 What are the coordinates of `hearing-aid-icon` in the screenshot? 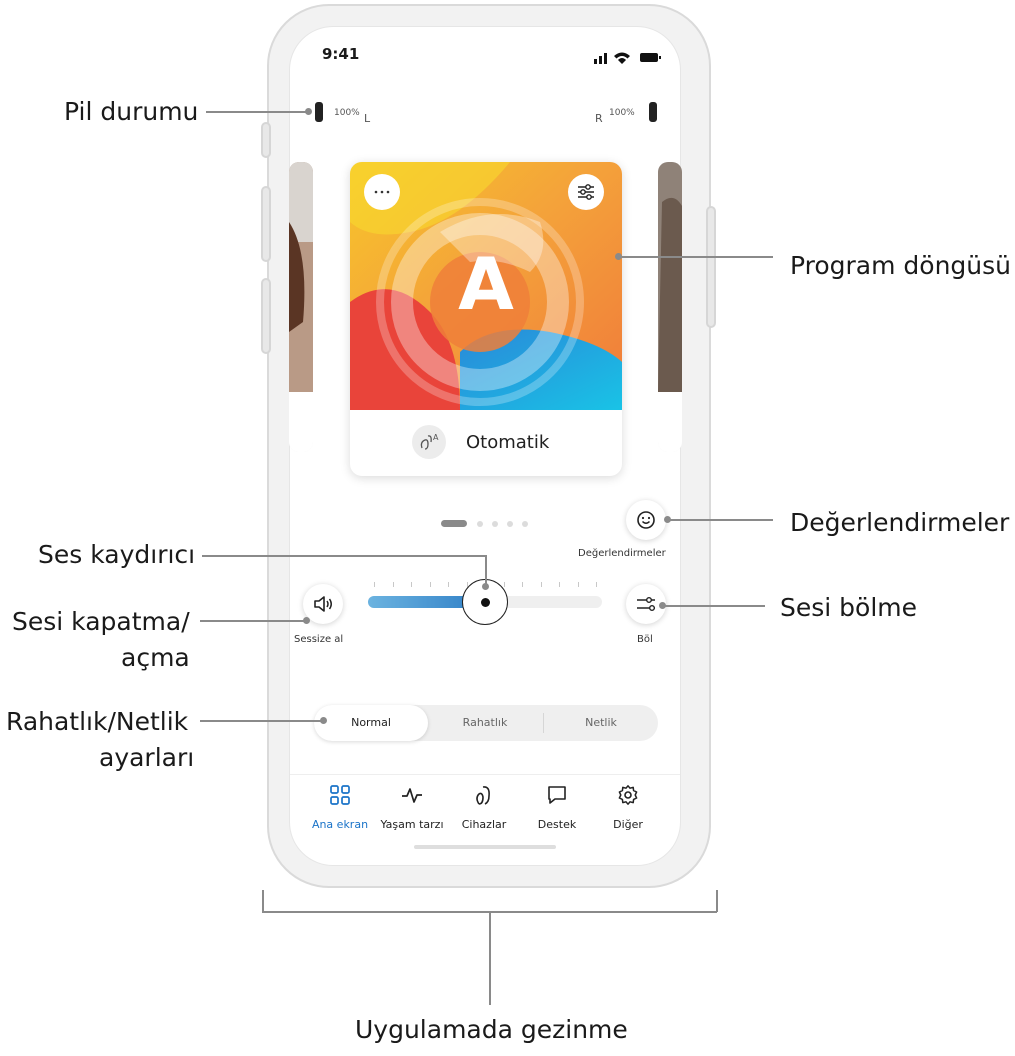 It's located at (483, 795).